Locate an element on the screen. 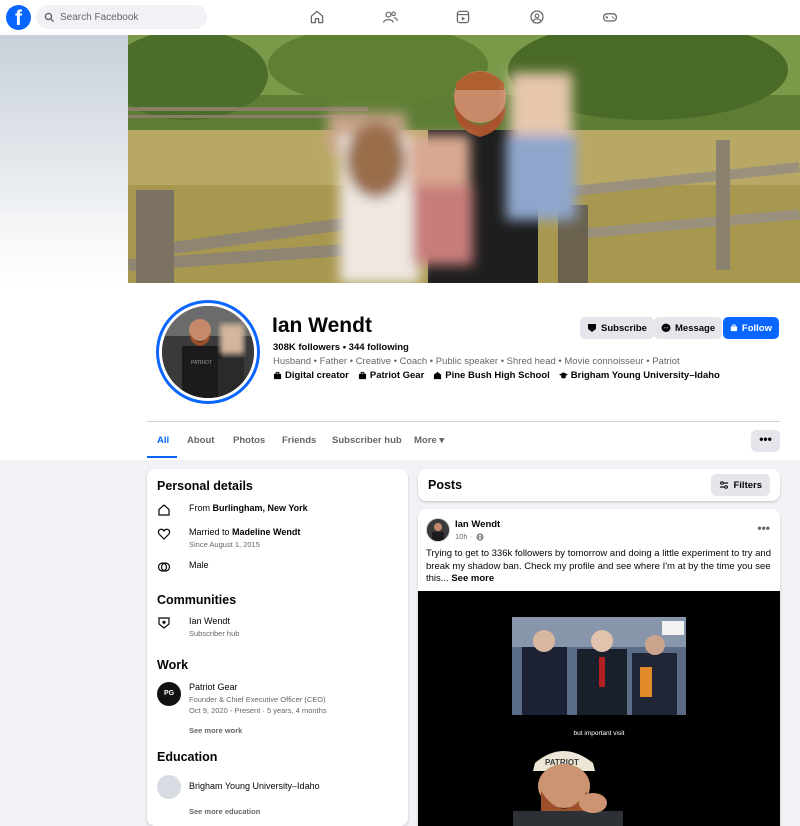 Image resolution: width=800 pixels, height=826 pixels. detail-hometown: From Burlingham, New York is located at coordinates (232, 509).